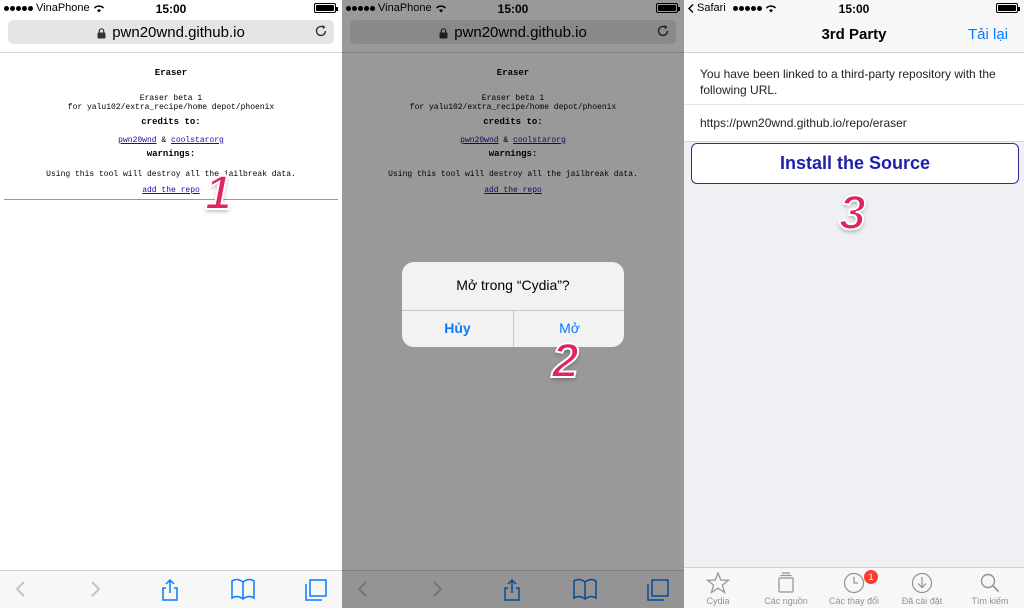 This screenshot has height=608, width=1024. I want to click on dialog-title: Mở trong “Cydia”?, so click(513, 285).